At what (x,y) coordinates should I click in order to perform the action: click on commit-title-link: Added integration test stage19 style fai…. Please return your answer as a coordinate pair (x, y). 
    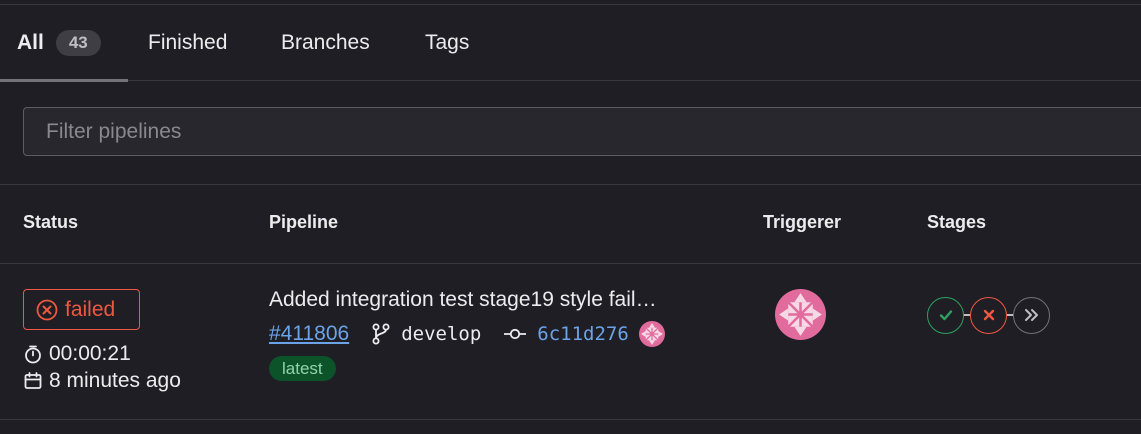
    Looking at the image, I should click on (463, 300).